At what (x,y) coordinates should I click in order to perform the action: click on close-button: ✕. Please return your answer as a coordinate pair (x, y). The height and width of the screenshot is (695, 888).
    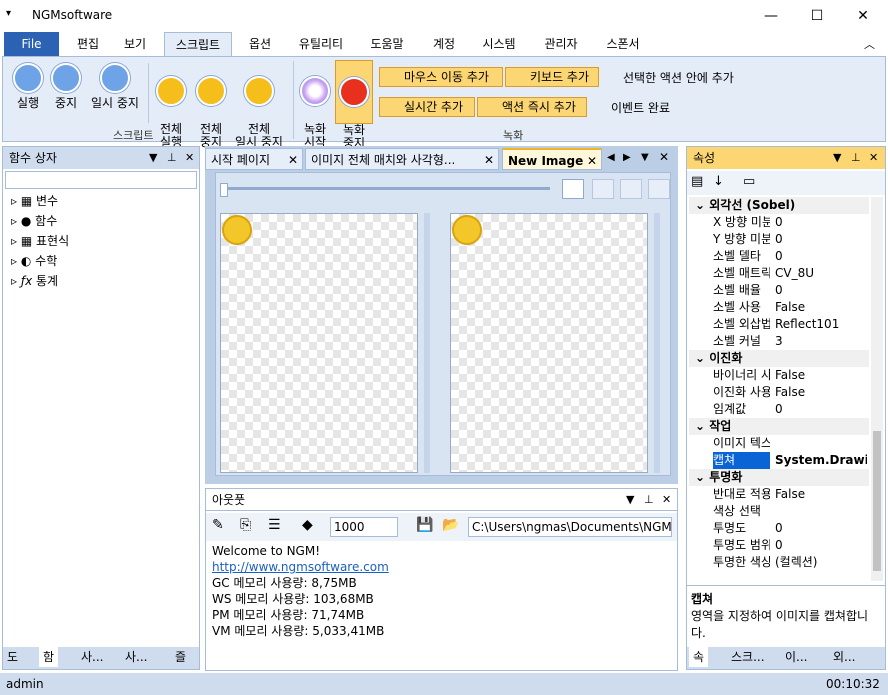
    Looking at the image, I should click on (863, 16).